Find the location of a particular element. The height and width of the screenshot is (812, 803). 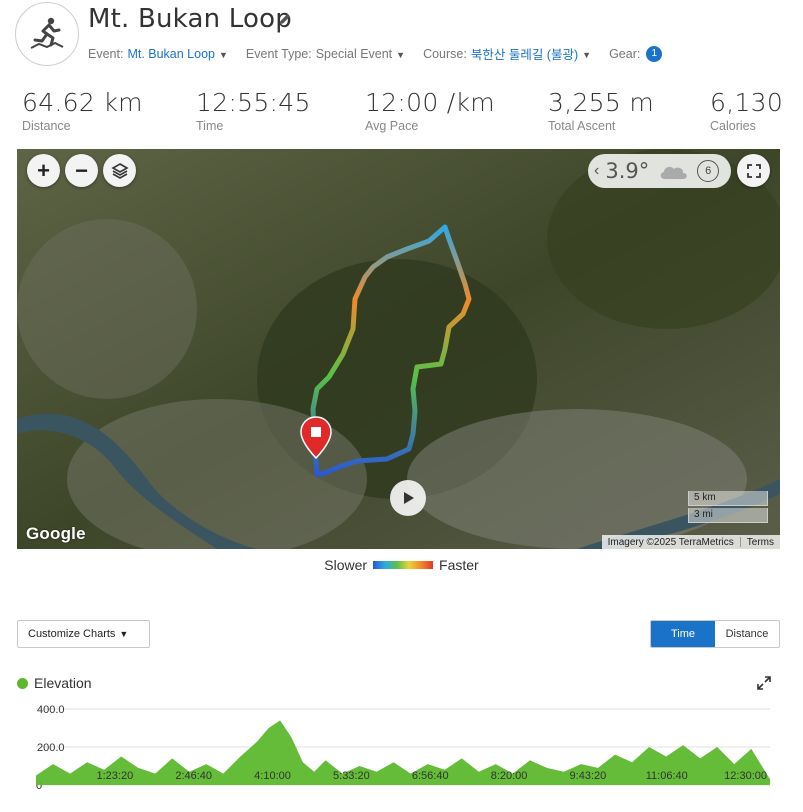

imagery-credit: Imagery ©2025 TerraMetrics is located at coordinates (670, 542).